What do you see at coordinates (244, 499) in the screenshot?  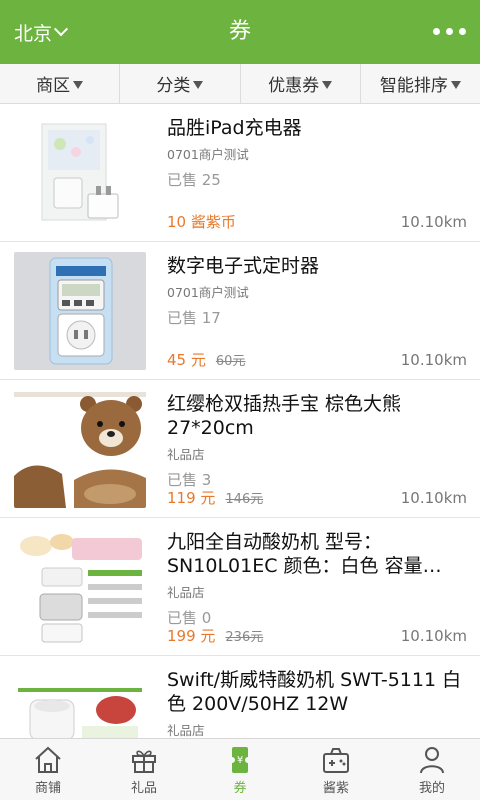 I see `original-price: 146元` at bounding box center [244, 499].